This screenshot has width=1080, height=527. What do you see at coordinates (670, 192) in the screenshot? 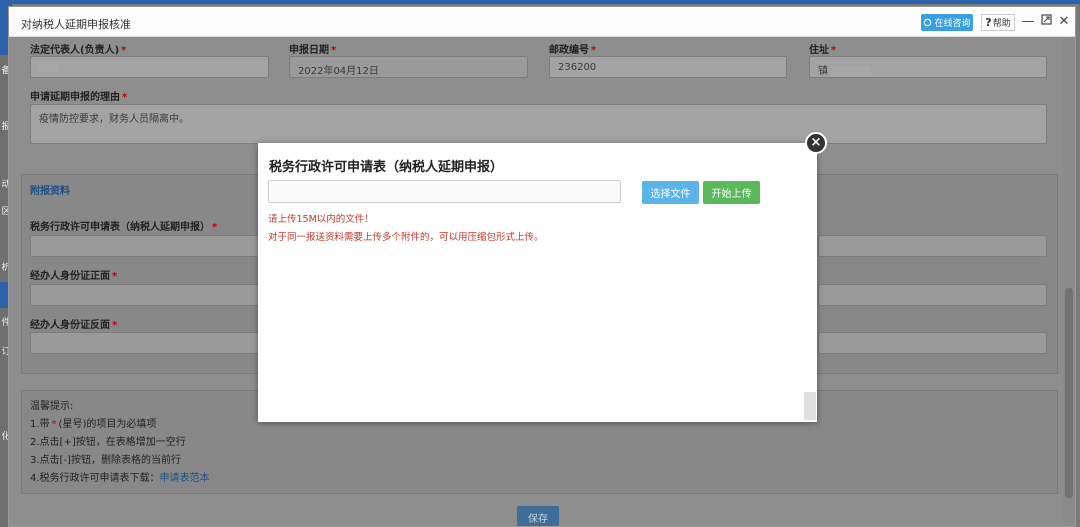
I see `choose-file-button: 选择文件` at bounding box center [670, 192].